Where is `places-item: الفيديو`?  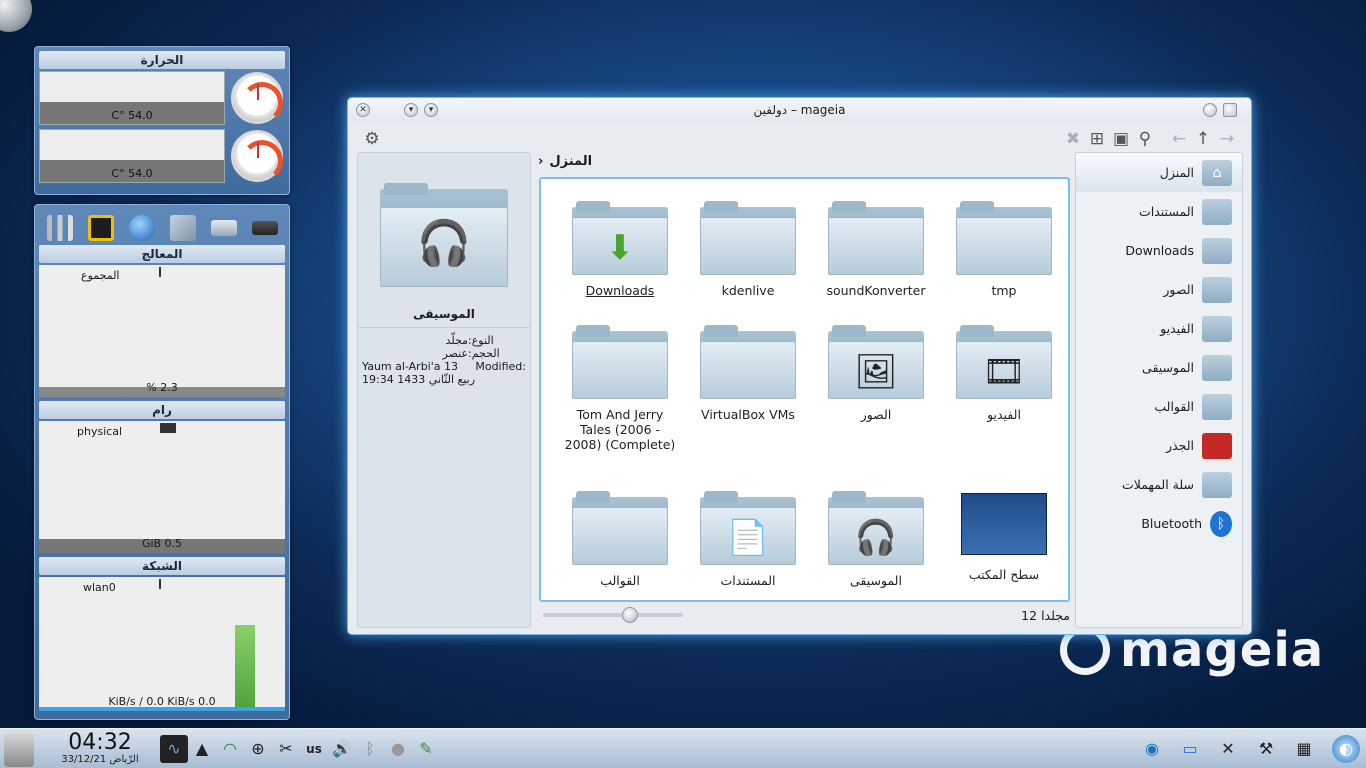
places-item: الفيديو is located at coordinates (1159, 328).